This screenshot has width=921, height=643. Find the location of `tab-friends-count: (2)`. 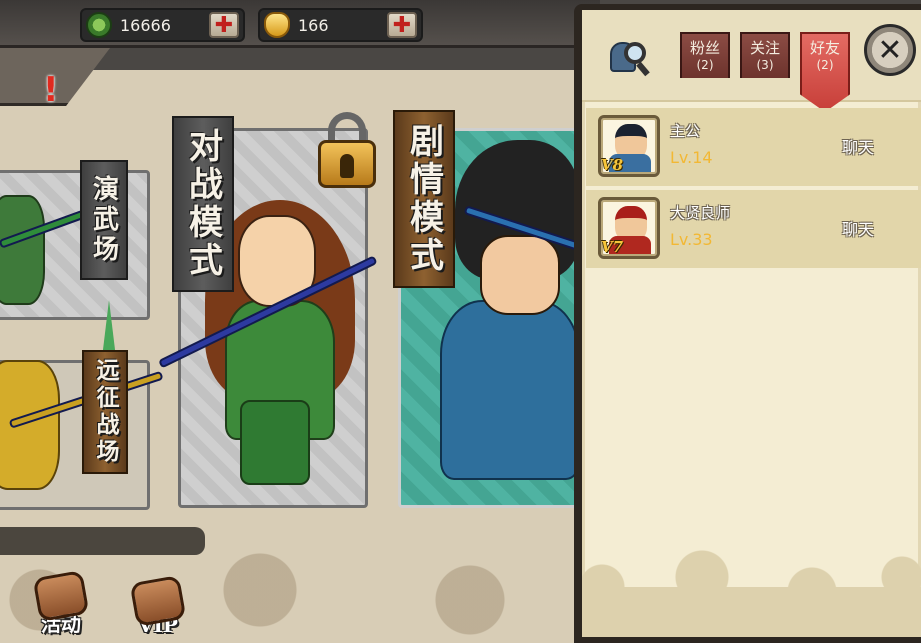

tab-friends-count: (2) is located at coordinates (825, 65).